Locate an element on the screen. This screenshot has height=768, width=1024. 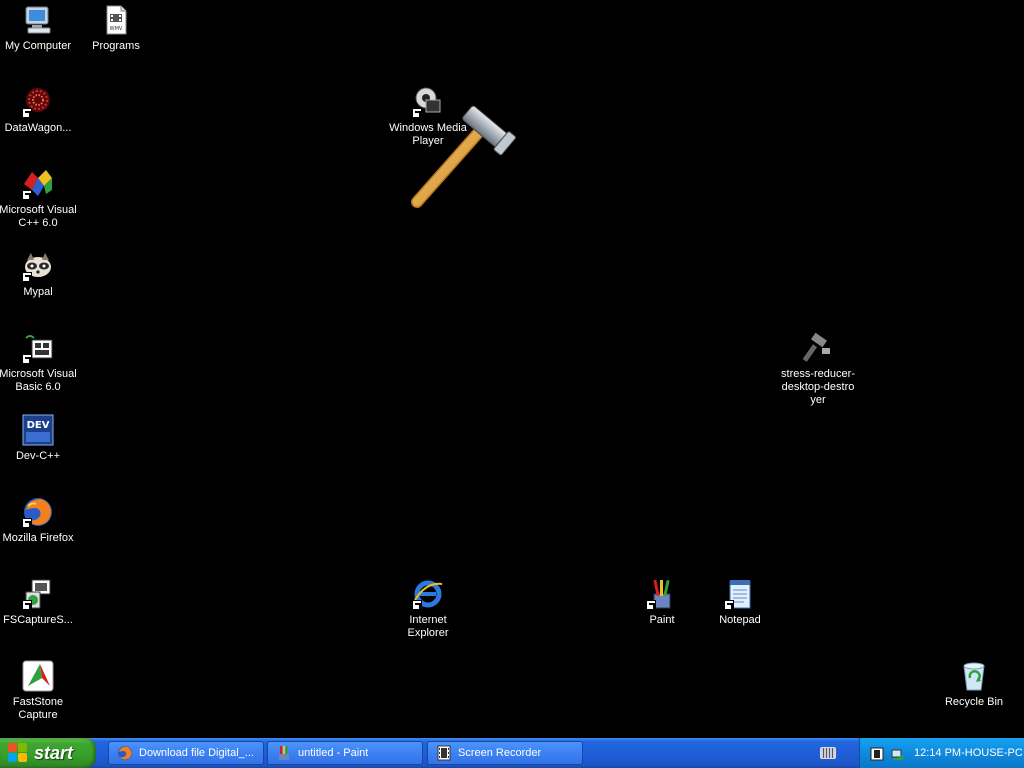
system-tray: 12:14 PM-HOUSE-PC is located at coordinates (941, 753).